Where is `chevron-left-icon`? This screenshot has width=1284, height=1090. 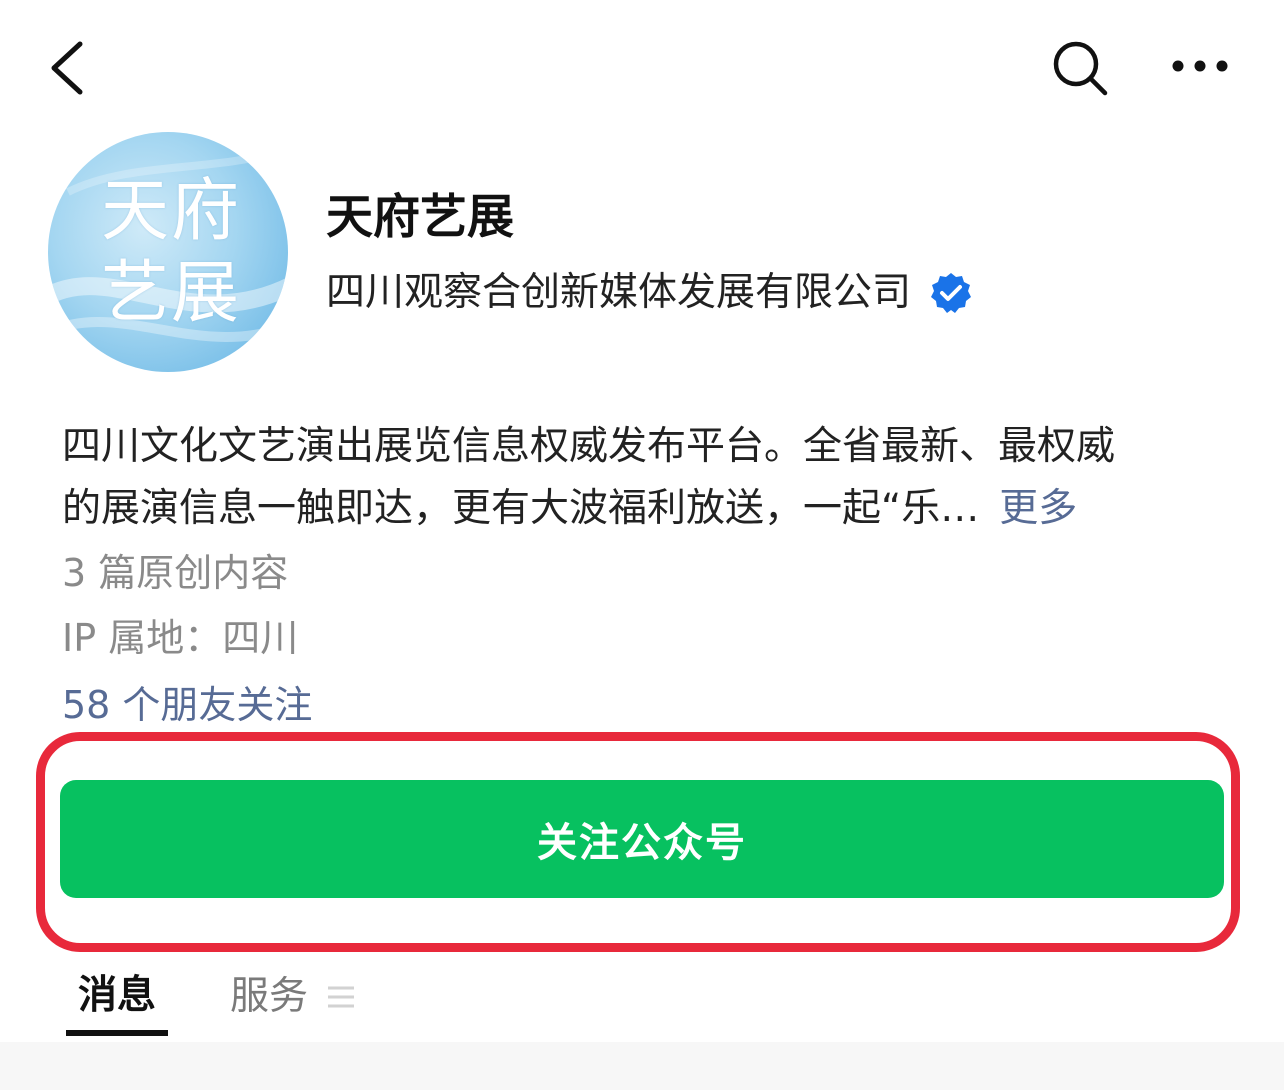
chevron-left-icon is located at coordinates (67, 68).